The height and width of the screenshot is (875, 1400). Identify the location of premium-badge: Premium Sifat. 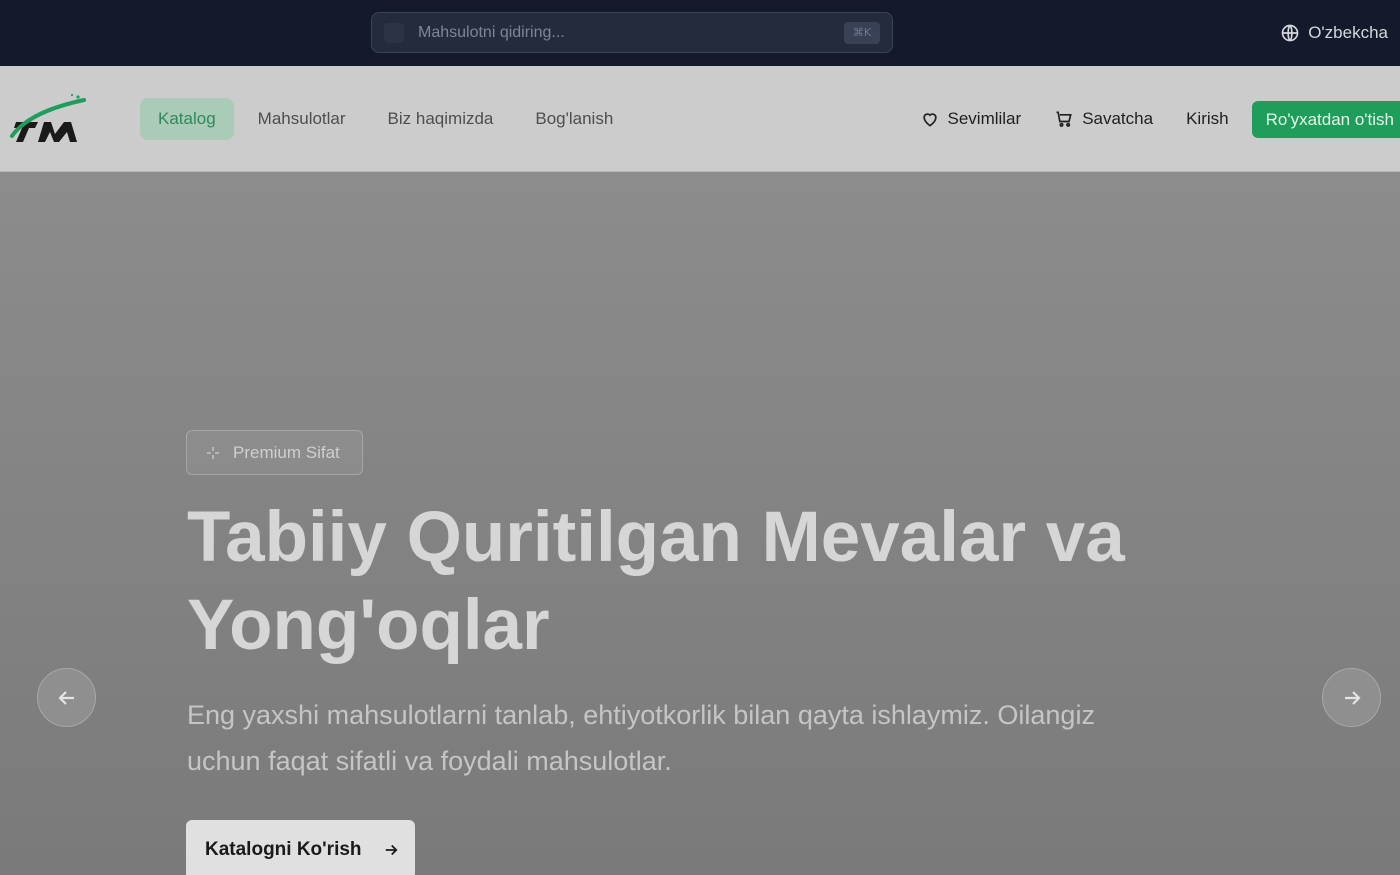
(274, 452).